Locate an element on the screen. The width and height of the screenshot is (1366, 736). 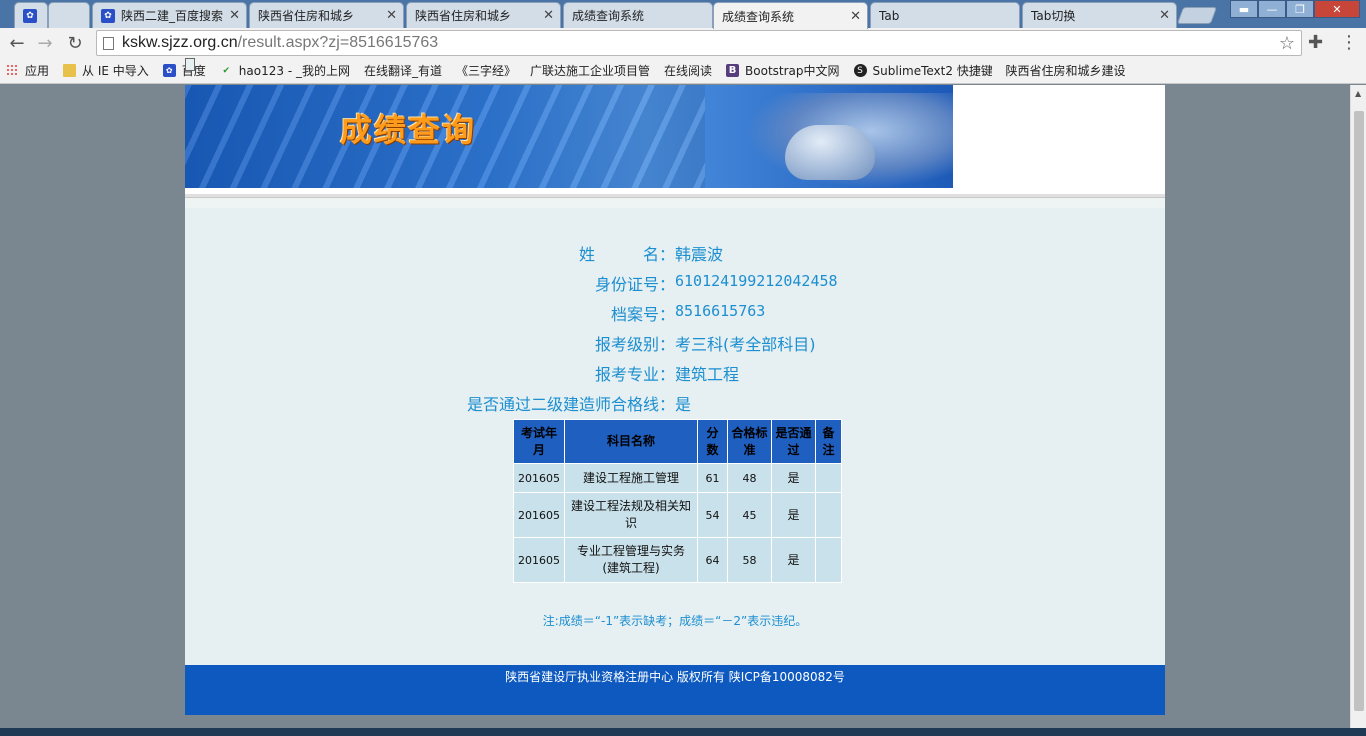
bookmark-label: 应用 is located at coordinates (37, 71).